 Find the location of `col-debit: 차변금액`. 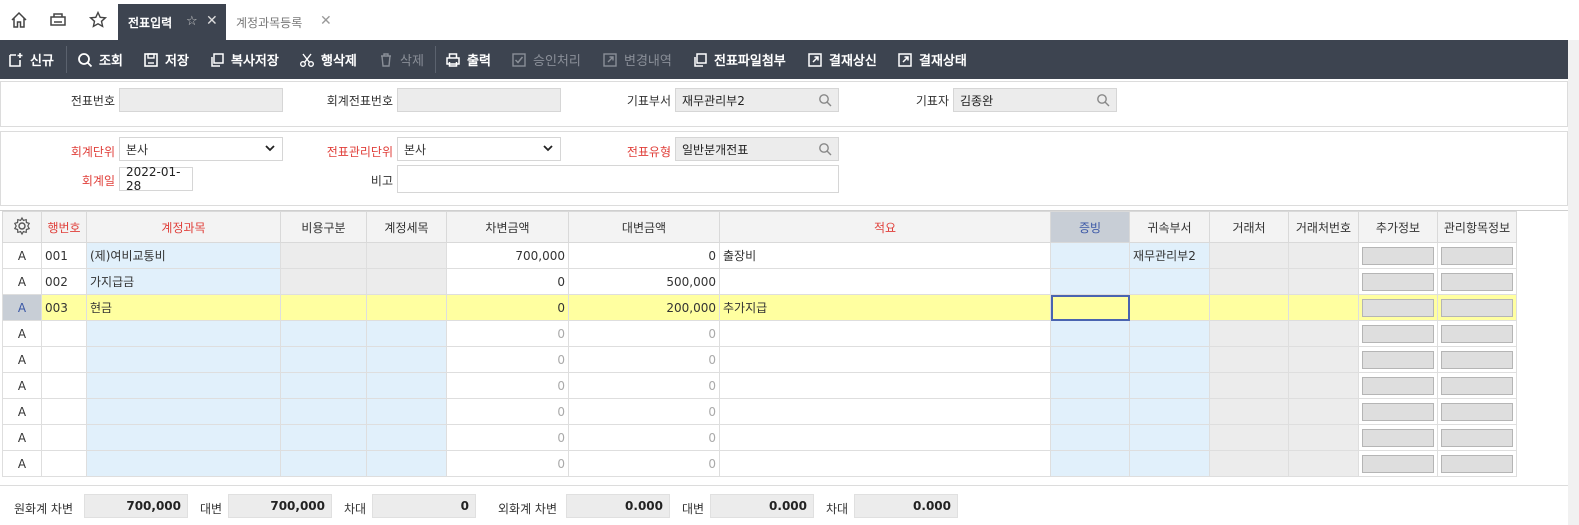

col-debit: 차변금액 is located at coordinates (507, 227).